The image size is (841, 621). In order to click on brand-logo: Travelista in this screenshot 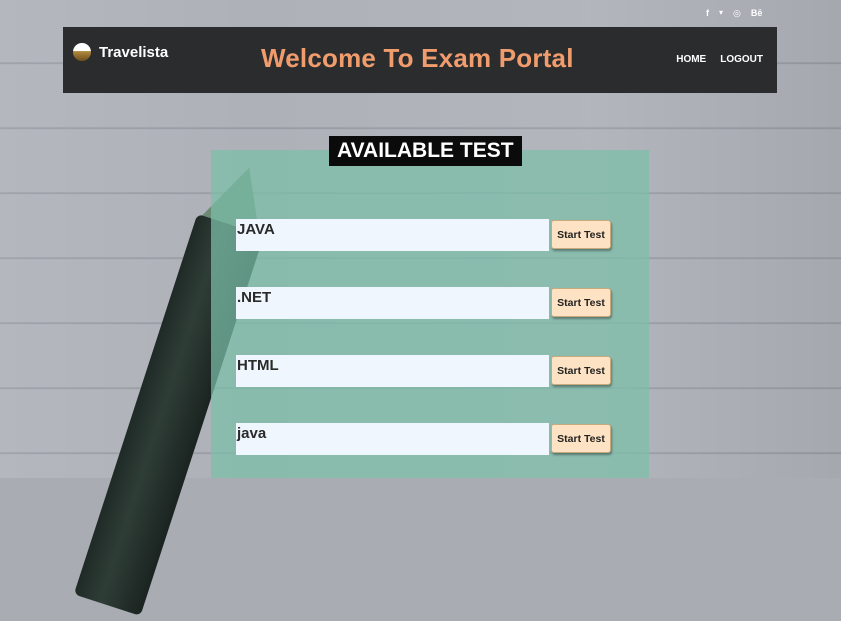, I will do `click(120, 52)`.